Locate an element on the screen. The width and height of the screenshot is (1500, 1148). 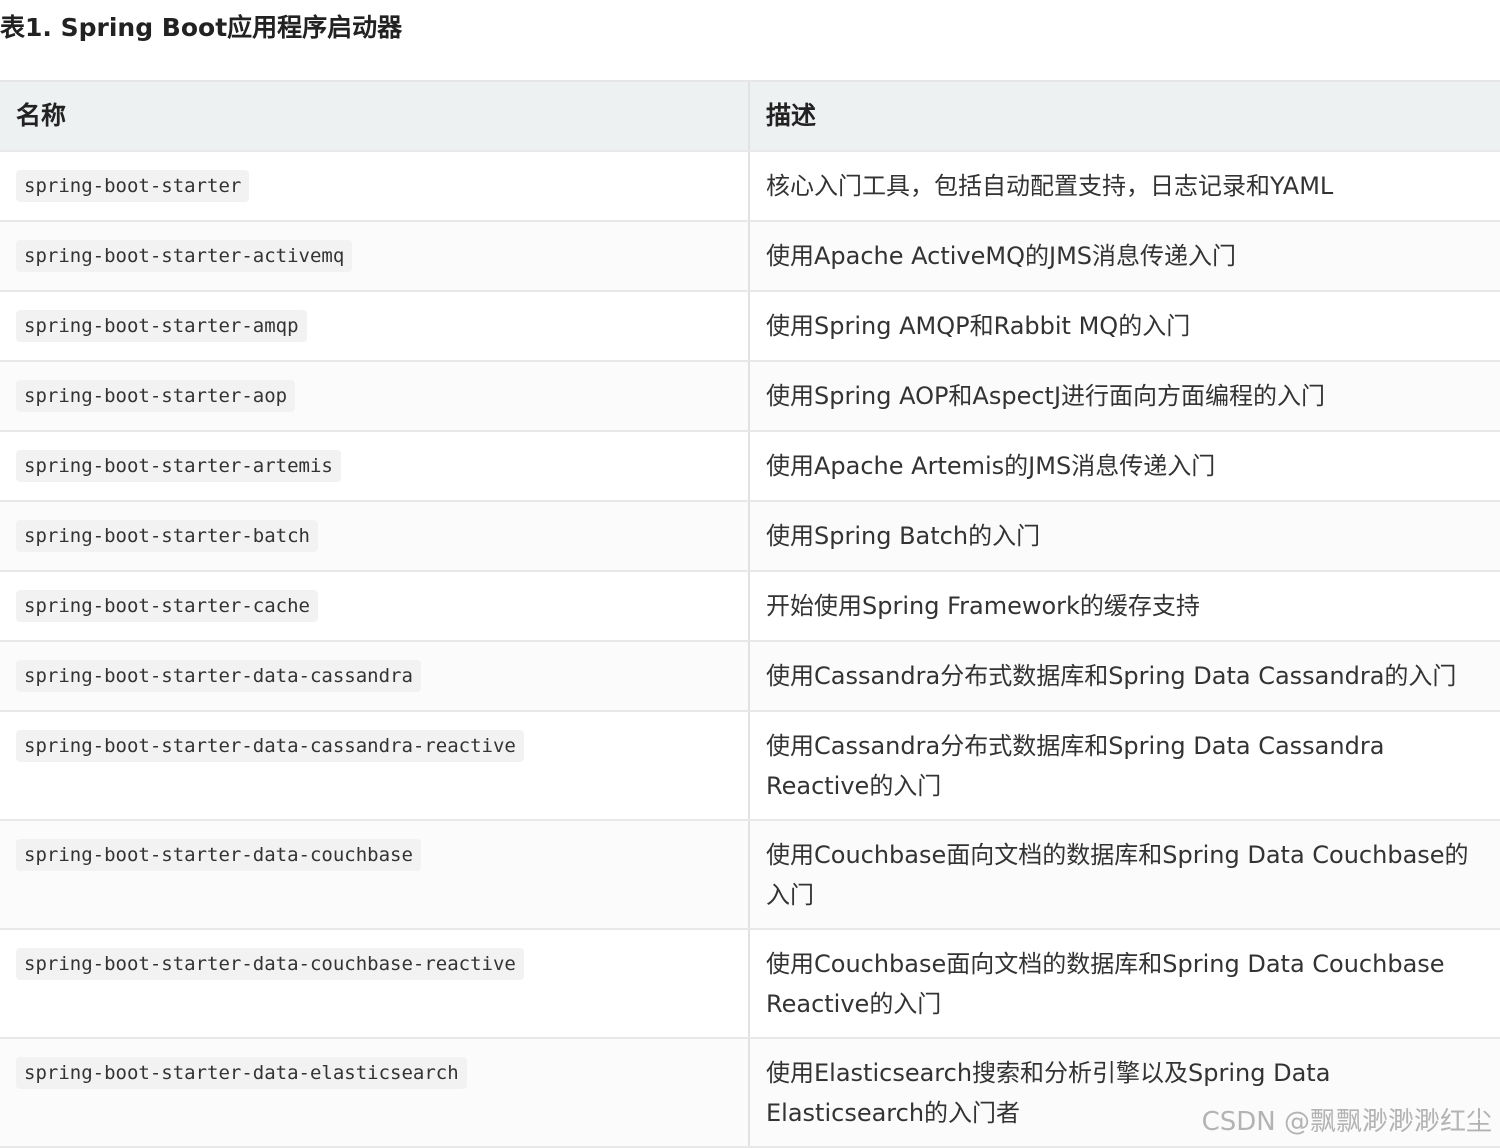
starter-description: 使用Spring AOP和AspectJ进行面向方面编程的入门 is located at coordinates (1046, 396).